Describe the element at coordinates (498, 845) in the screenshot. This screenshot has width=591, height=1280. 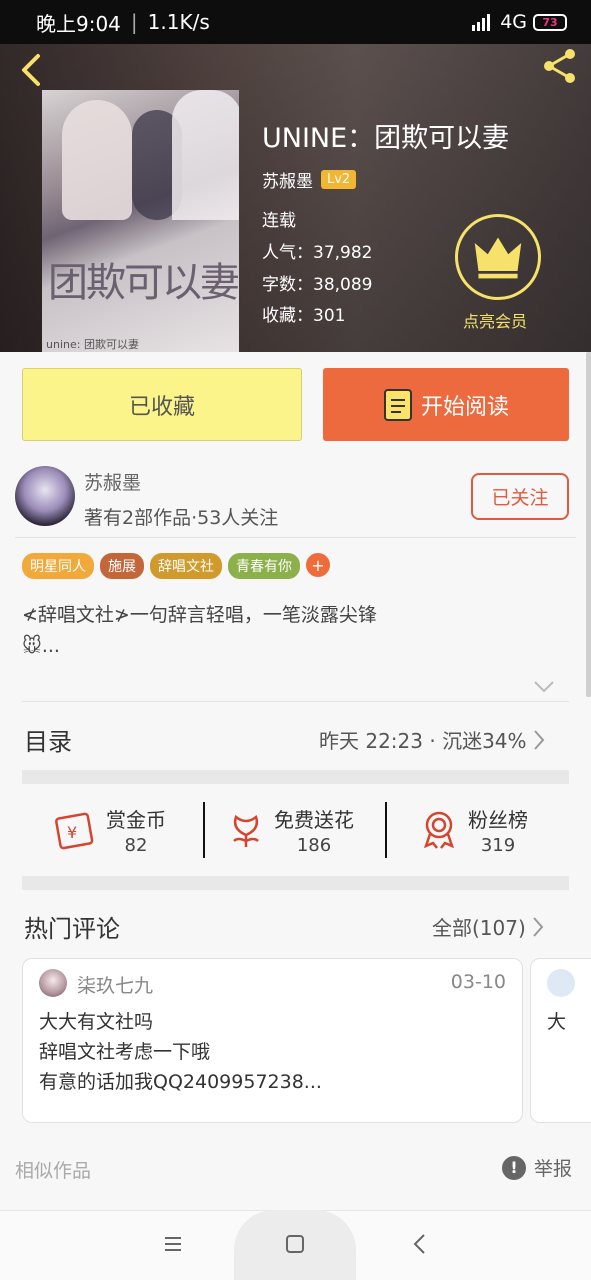
I see `reward-value: 319` at that location.